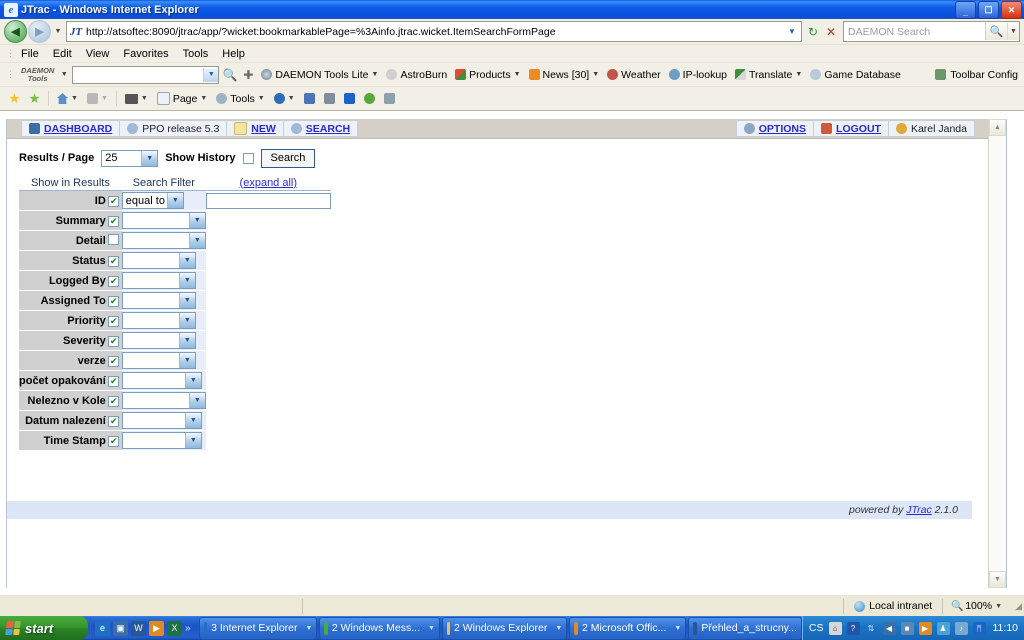 Image resolution: width=1024 pixels, height=640 pixels. I want to click on add-to-favorites-button, so click(34, 98).